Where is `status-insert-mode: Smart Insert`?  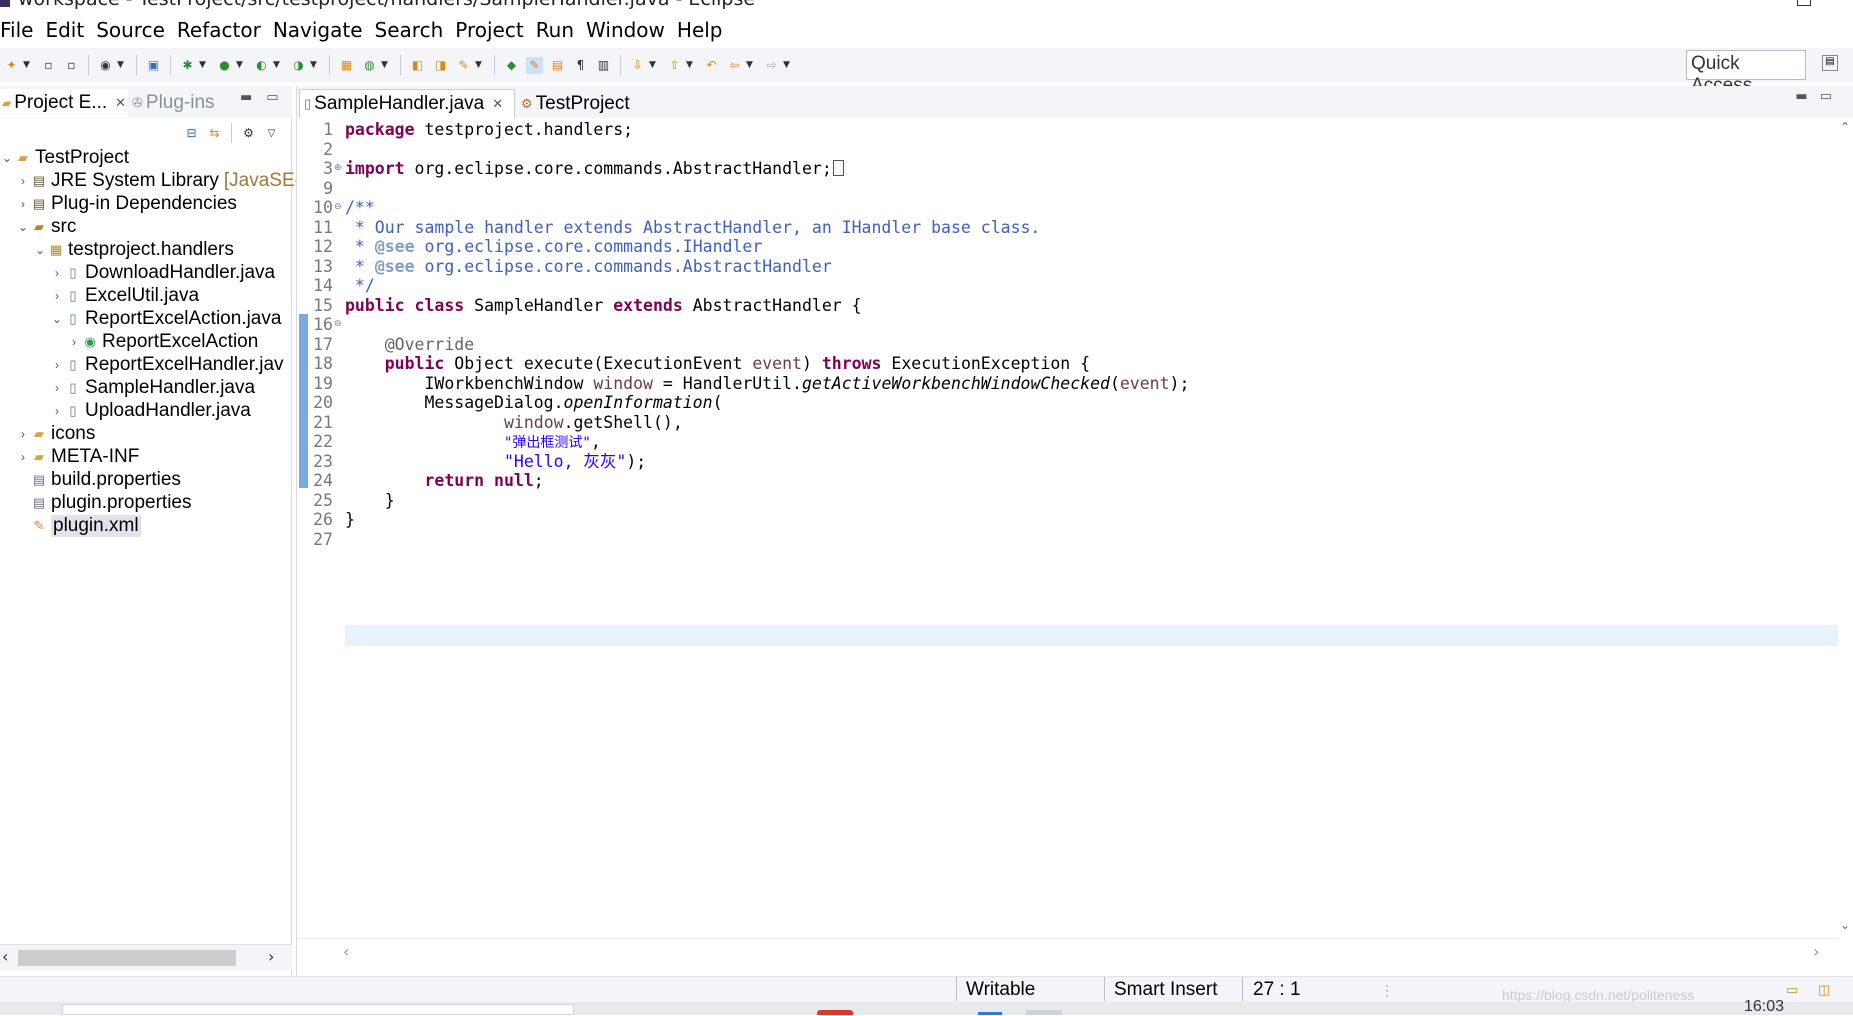
status-insert-mode: Smart Insert is located at coordinates (1165, 990).